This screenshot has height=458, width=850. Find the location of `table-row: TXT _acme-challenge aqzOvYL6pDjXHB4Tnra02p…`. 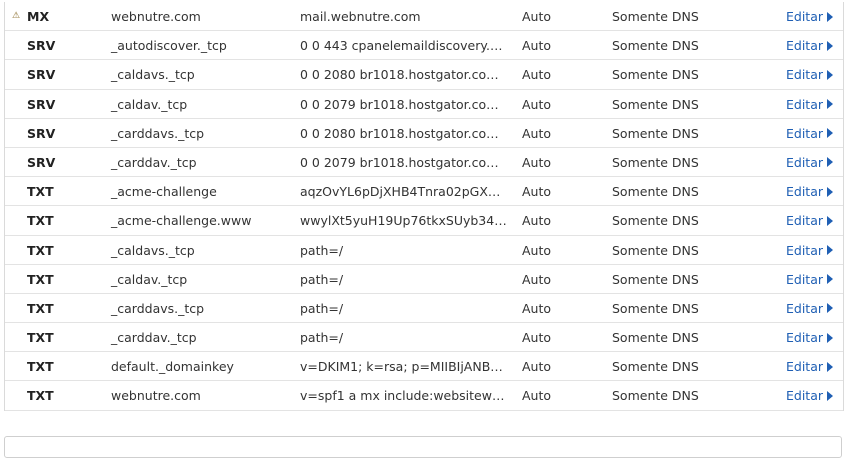

table-row: TXT _acme-challenge aqzOvYL6pDjXHB4Tnra02p… is located at coordinates (424, 192).